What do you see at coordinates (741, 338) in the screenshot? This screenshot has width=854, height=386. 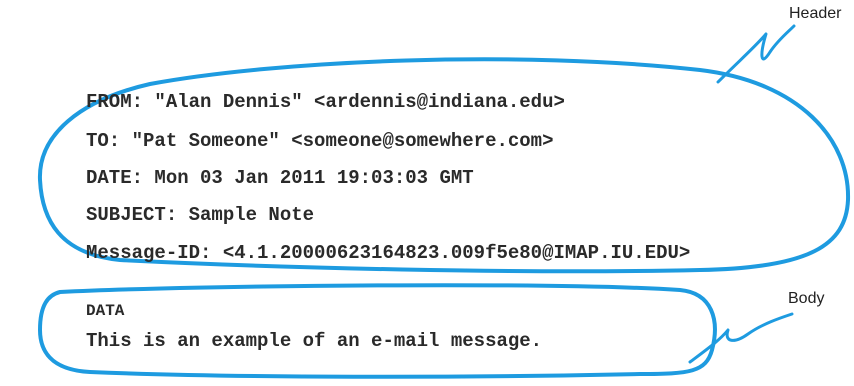 I see `body-pointer` at bounding box center [741, 338].